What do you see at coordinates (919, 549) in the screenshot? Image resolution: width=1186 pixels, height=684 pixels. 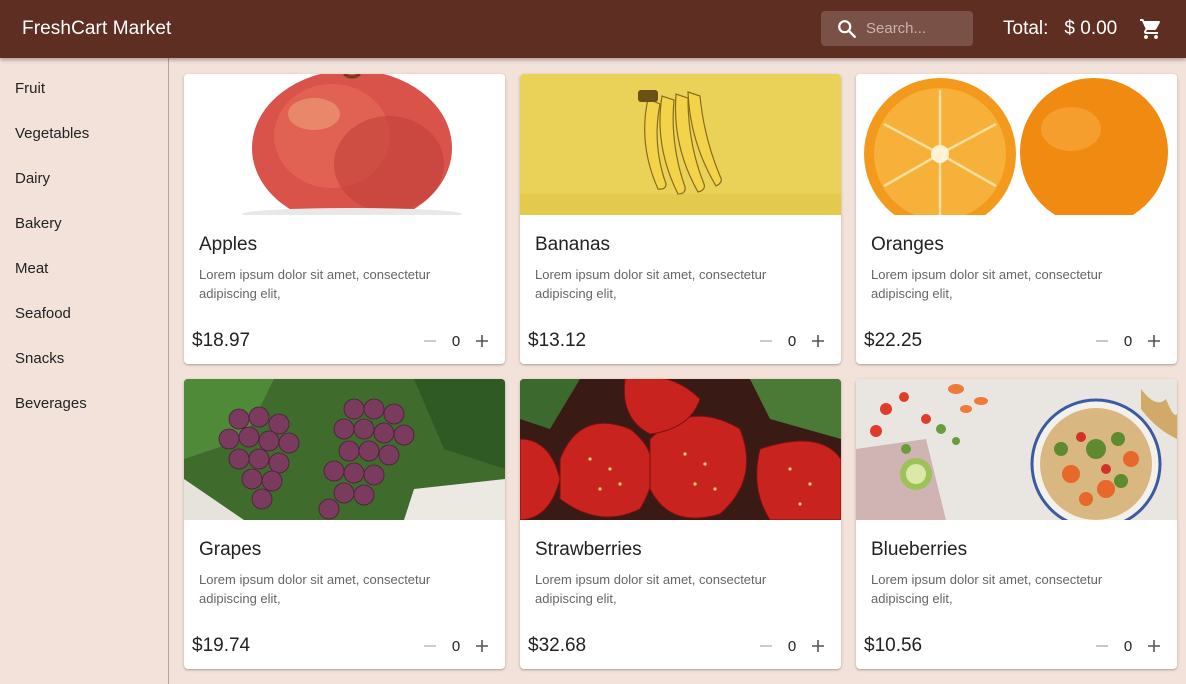 I see `product-name: Blueberries` at bounding box center [919, 549].